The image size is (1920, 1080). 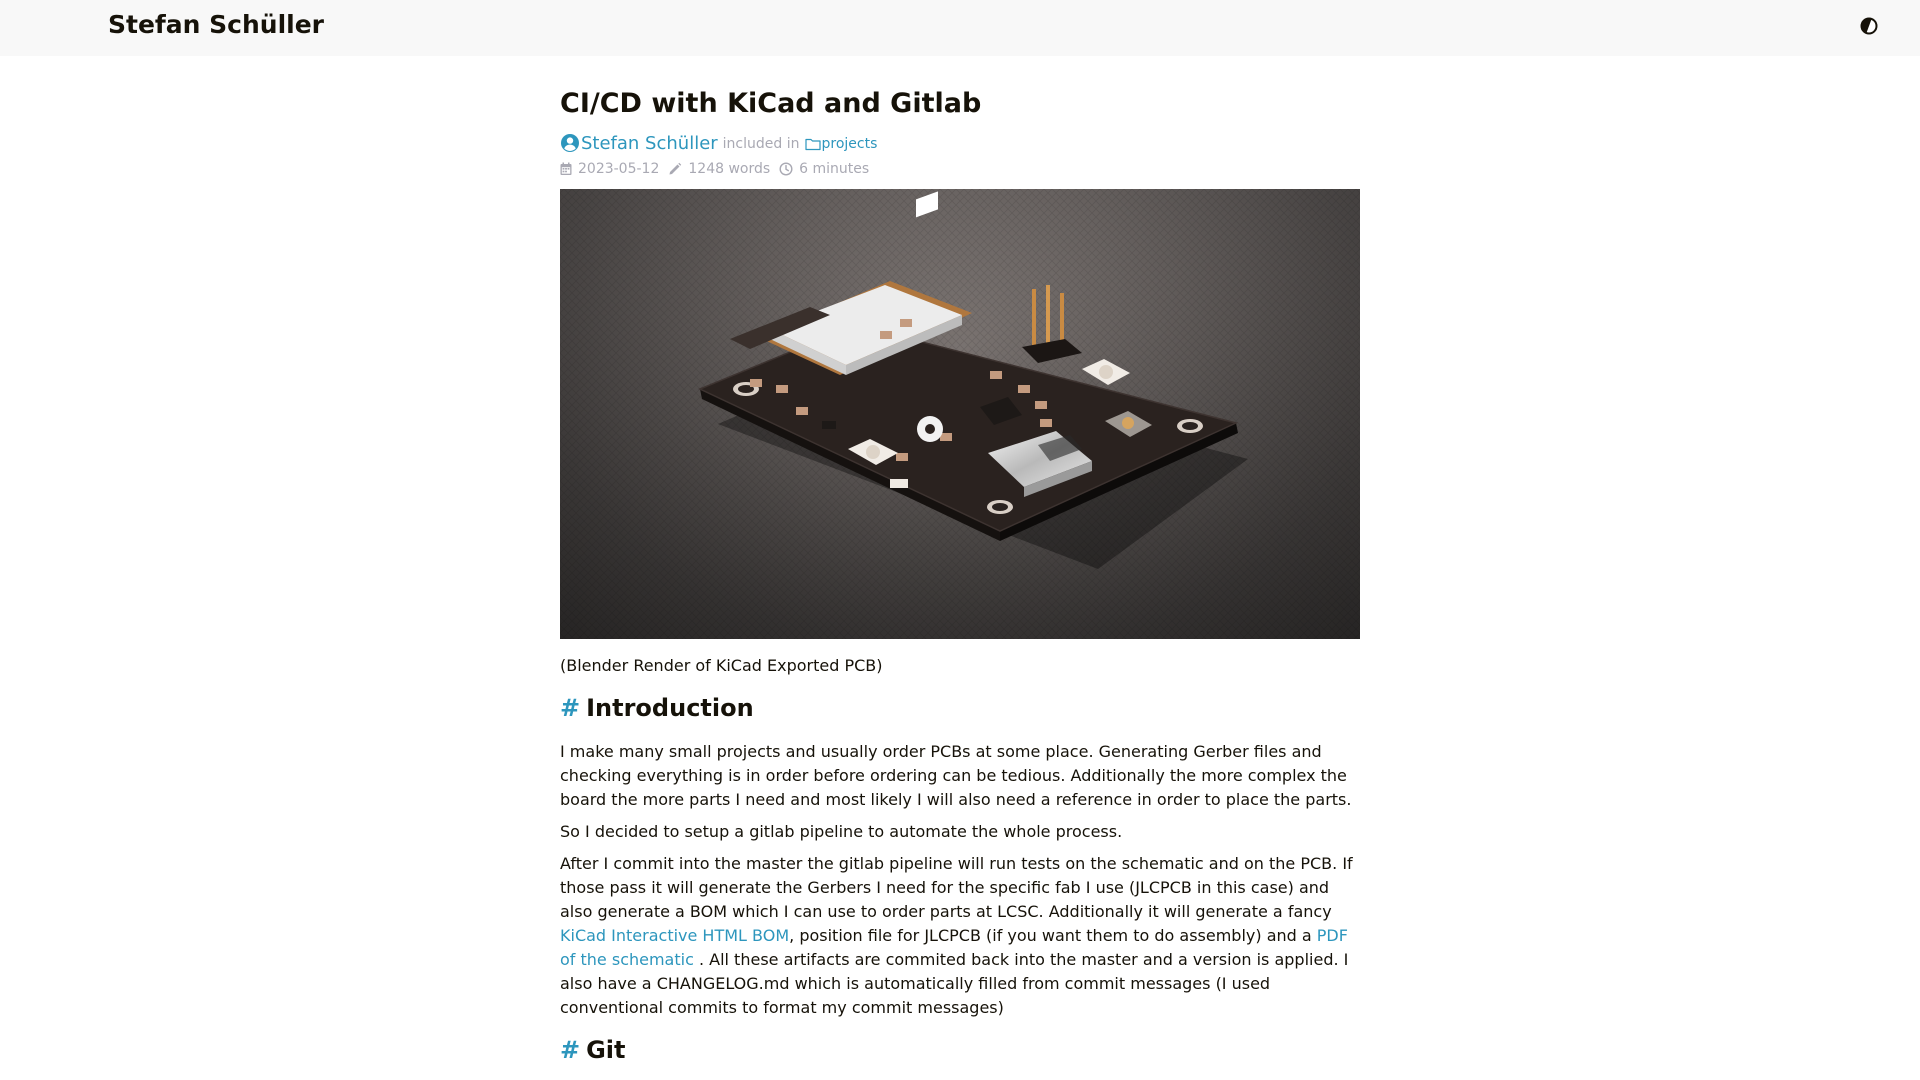 What do you see at coordinates (570, 1050) in the screenshot?
I see `heading-anchor-git: #` at bounding box center [570, 1050].